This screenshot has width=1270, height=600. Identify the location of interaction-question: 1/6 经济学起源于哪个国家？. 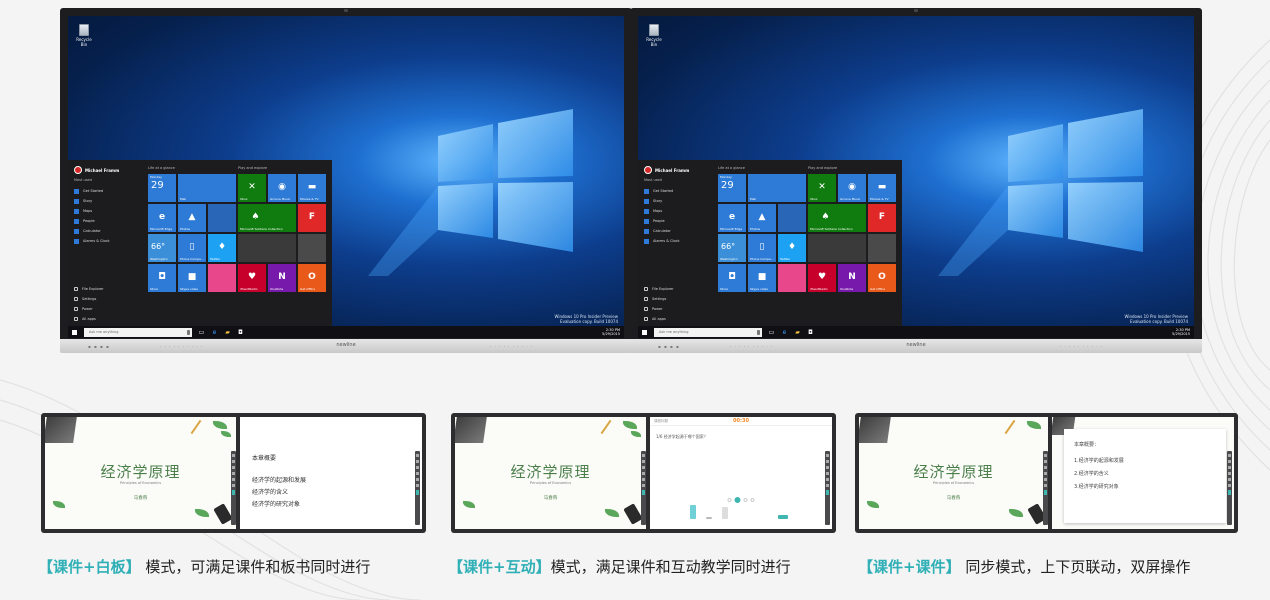
(682, 436).